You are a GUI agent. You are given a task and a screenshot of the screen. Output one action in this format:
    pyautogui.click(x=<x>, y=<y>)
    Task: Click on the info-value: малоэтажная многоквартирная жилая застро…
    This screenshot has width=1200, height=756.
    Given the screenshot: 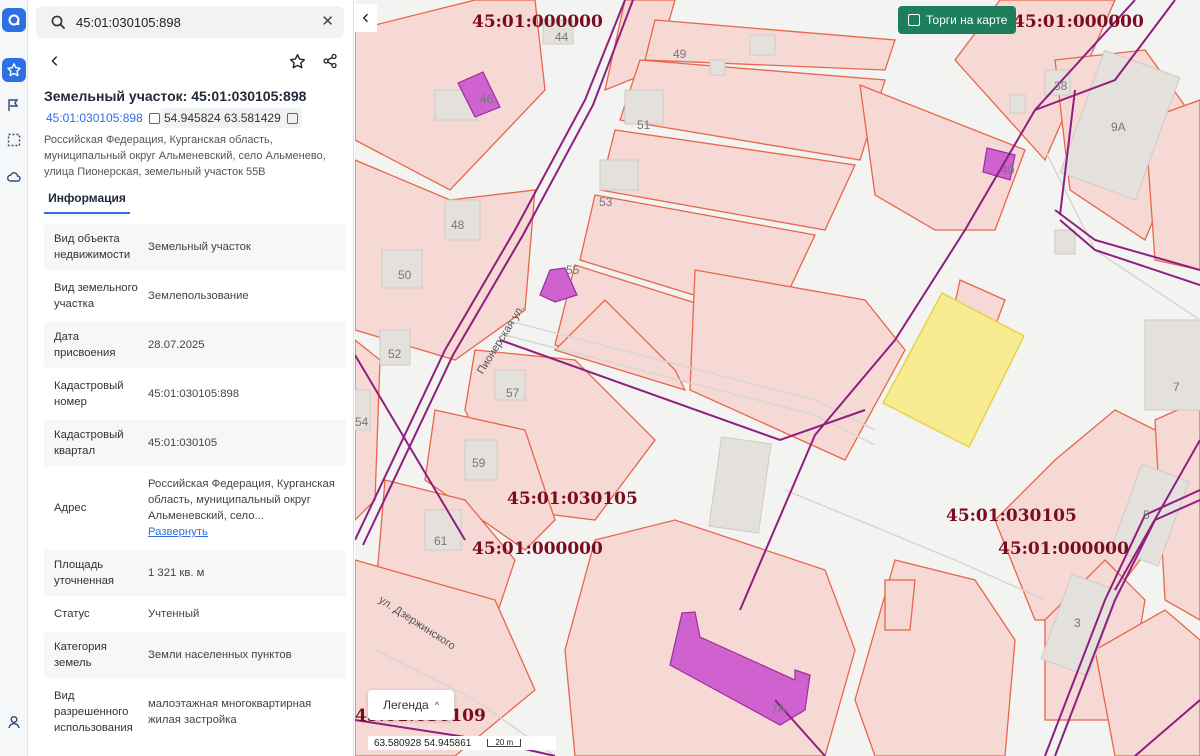 What is the action you would take?
    pyautogui.click(x=230, y=712)
    